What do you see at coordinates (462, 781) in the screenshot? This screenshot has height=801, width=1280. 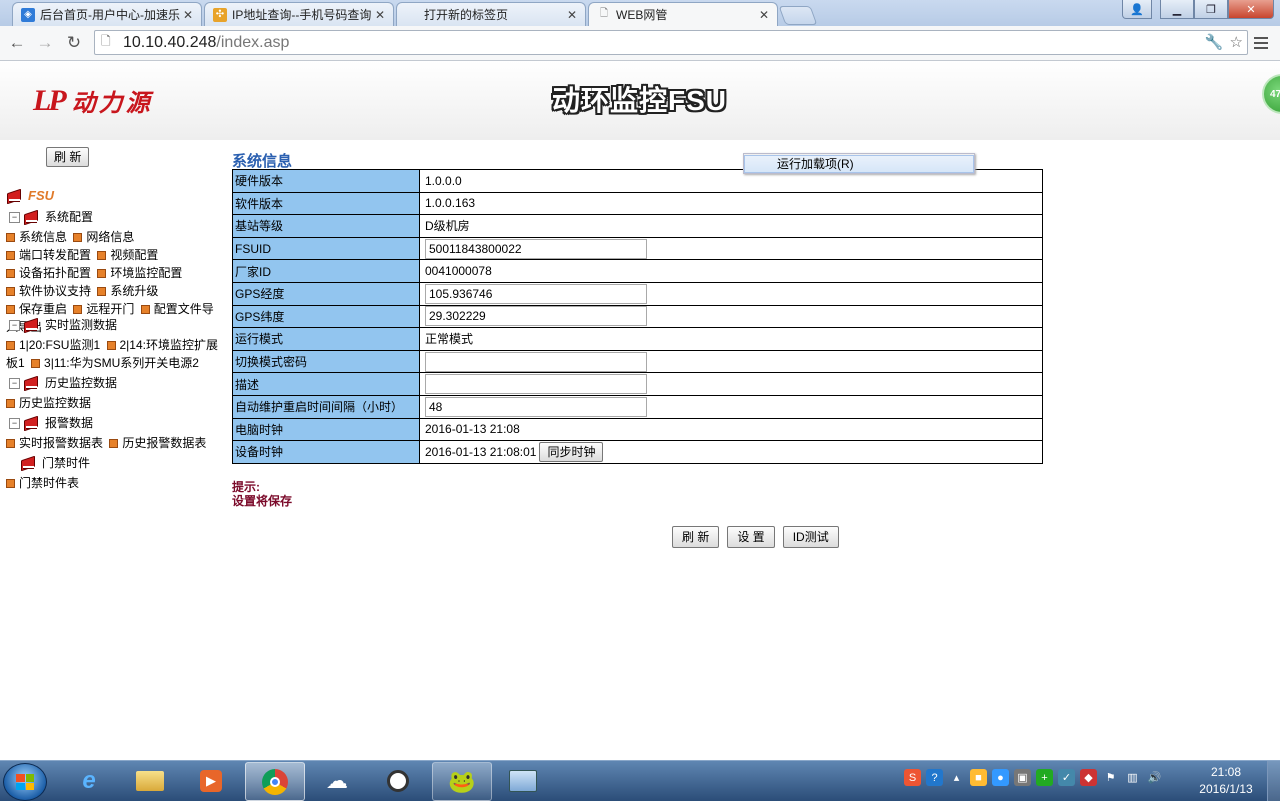 I see `game-icon: 🐸` at bounding box center [462, 781].